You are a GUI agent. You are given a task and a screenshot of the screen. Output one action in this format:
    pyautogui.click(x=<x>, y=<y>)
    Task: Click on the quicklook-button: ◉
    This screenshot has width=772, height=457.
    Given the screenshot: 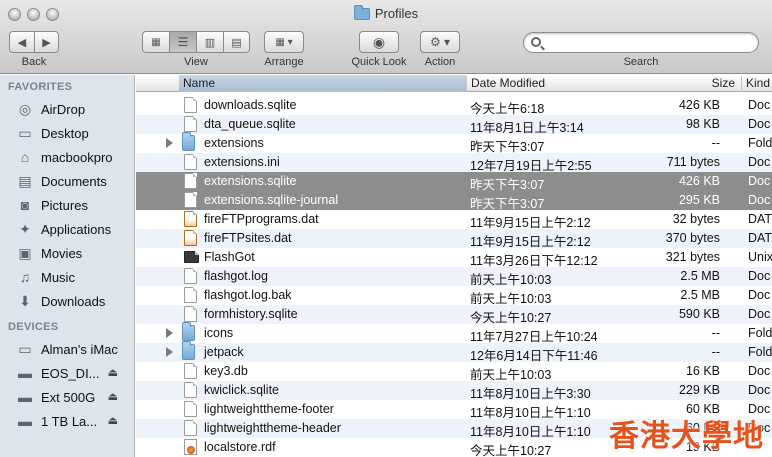 What is the action you would take?
    pyautogui.click(x=379, y=42)
    